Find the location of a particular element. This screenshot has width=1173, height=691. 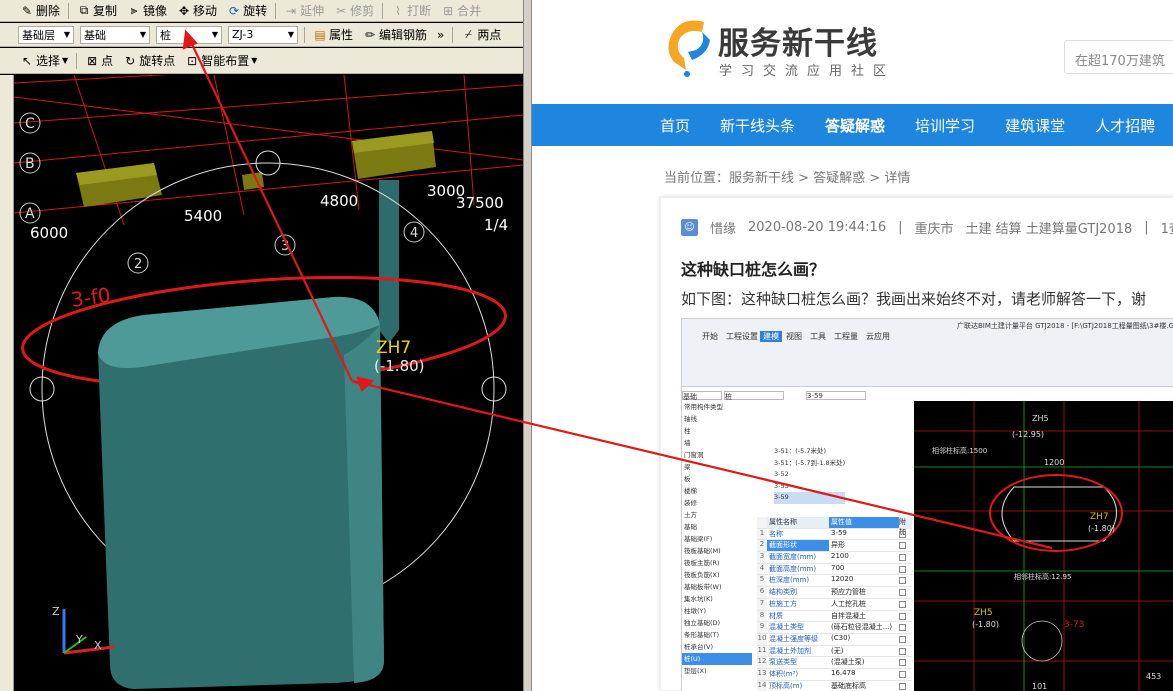

tree-item: 楼梯 is located at coordinates (717, 491).